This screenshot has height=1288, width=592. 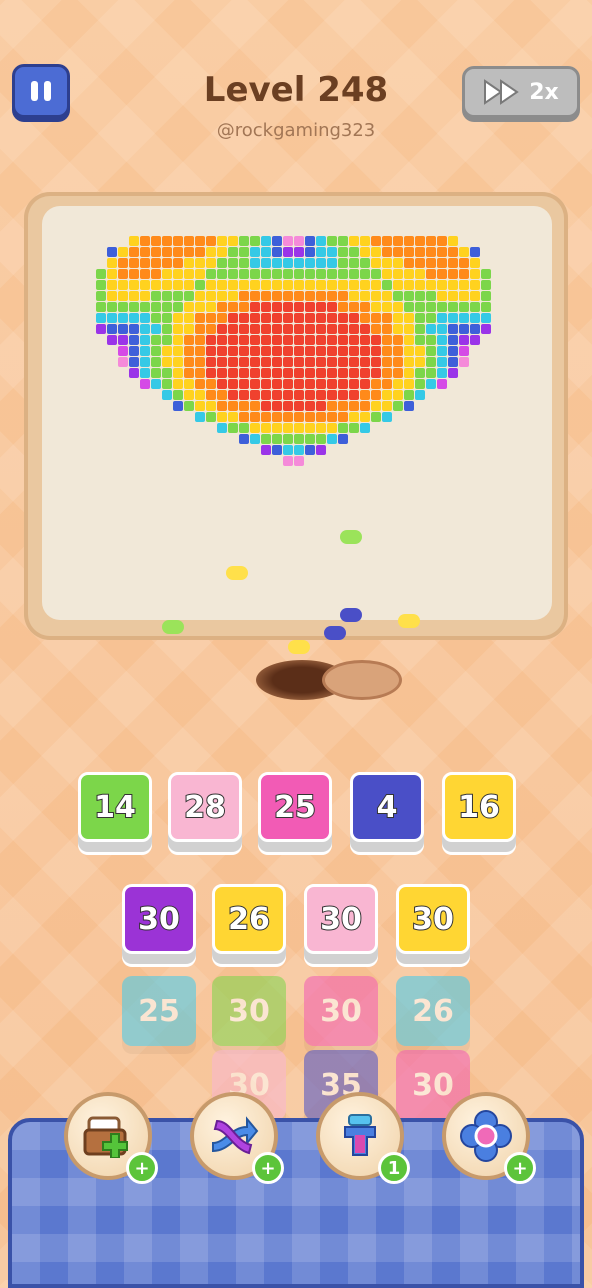 I want to click on speed-button: 2x, so click(x=521, y=92).